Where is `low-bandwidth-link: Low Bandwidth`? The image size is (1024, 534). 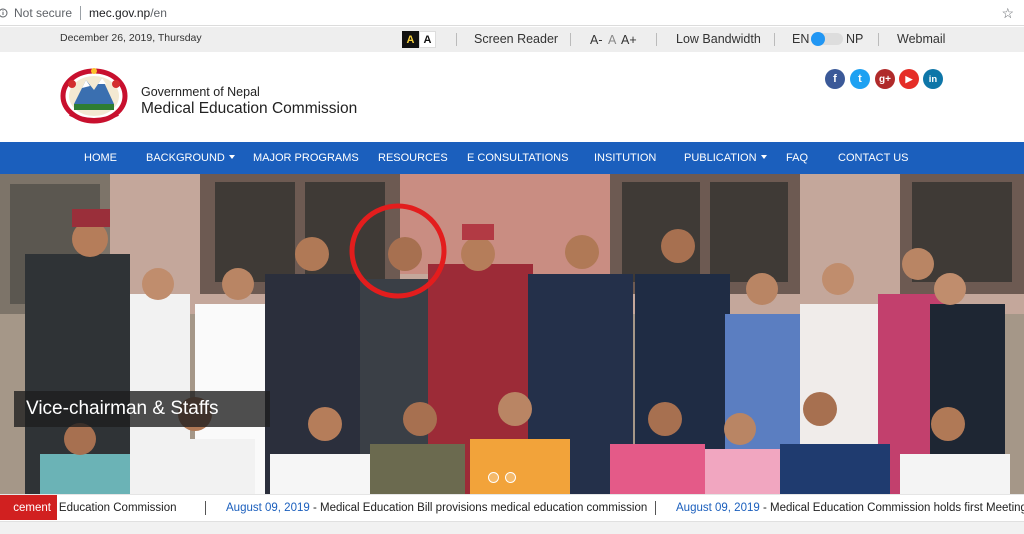
low-bandwidth-link: Low Bandwidth is located at coordinates (718, 39).